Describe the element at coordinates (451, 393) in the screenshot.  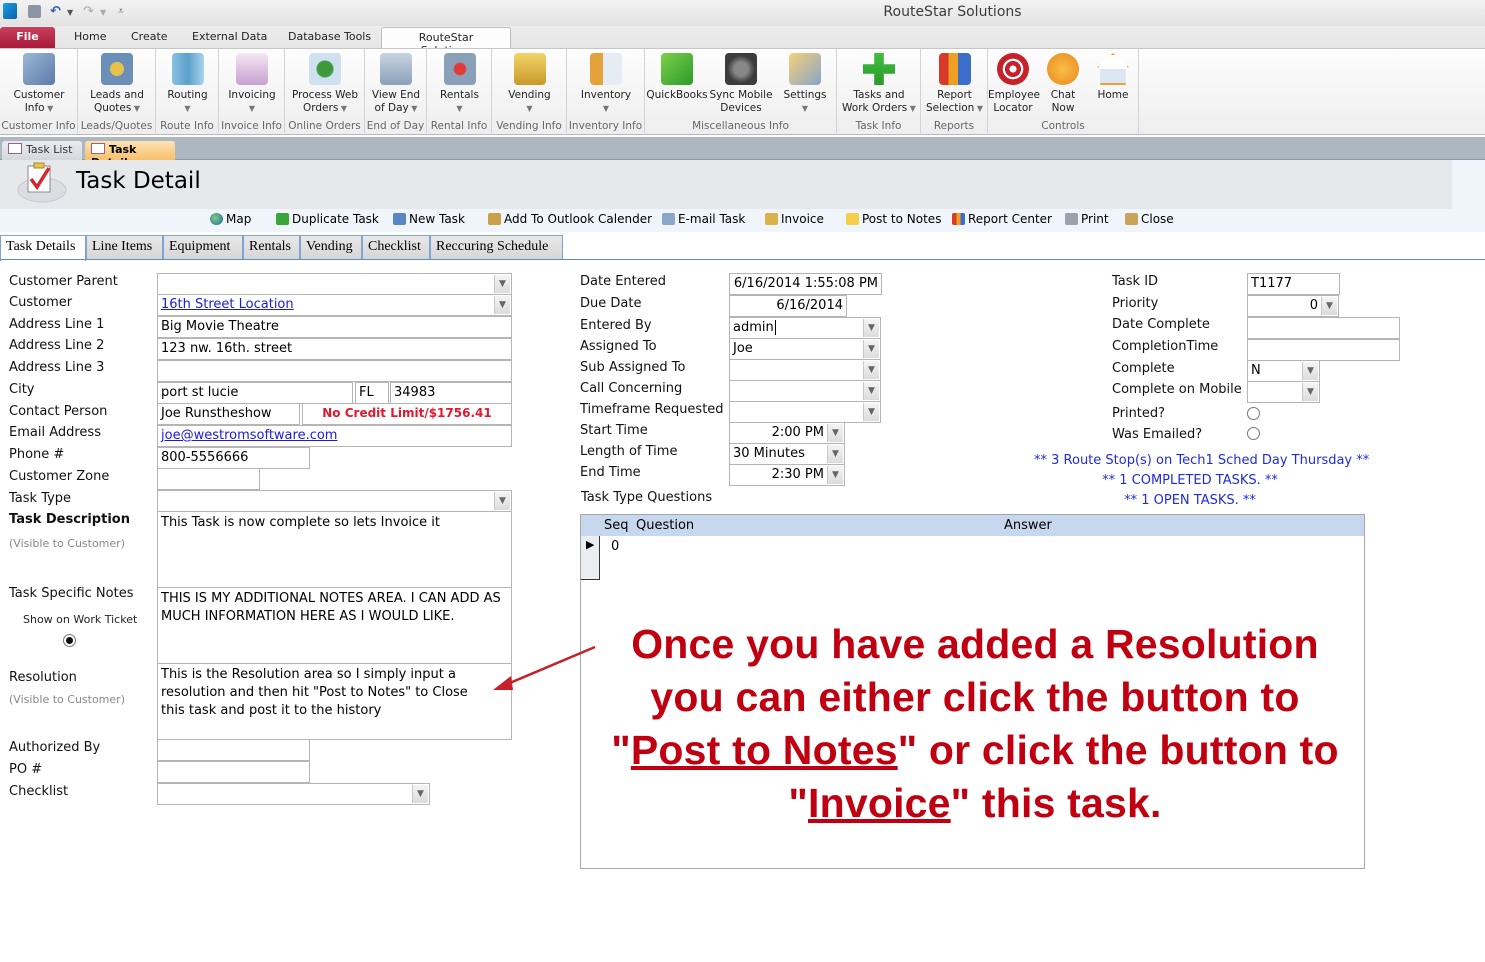
I see `zip-field: 34983` at that location.